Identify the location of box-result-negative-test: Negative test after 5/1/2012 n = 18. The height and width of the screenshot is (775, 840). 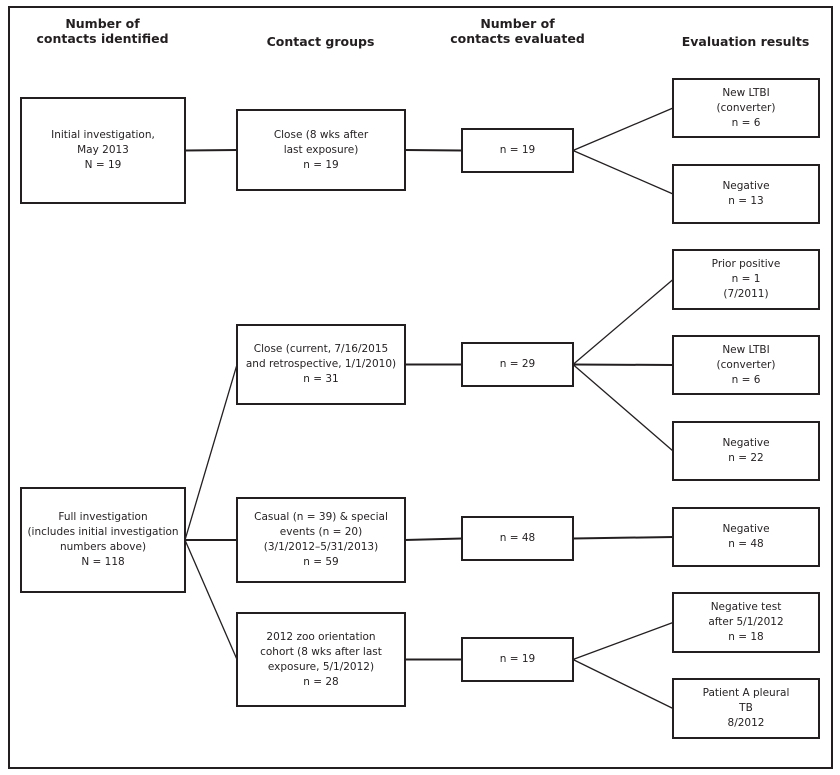
(746, 622).